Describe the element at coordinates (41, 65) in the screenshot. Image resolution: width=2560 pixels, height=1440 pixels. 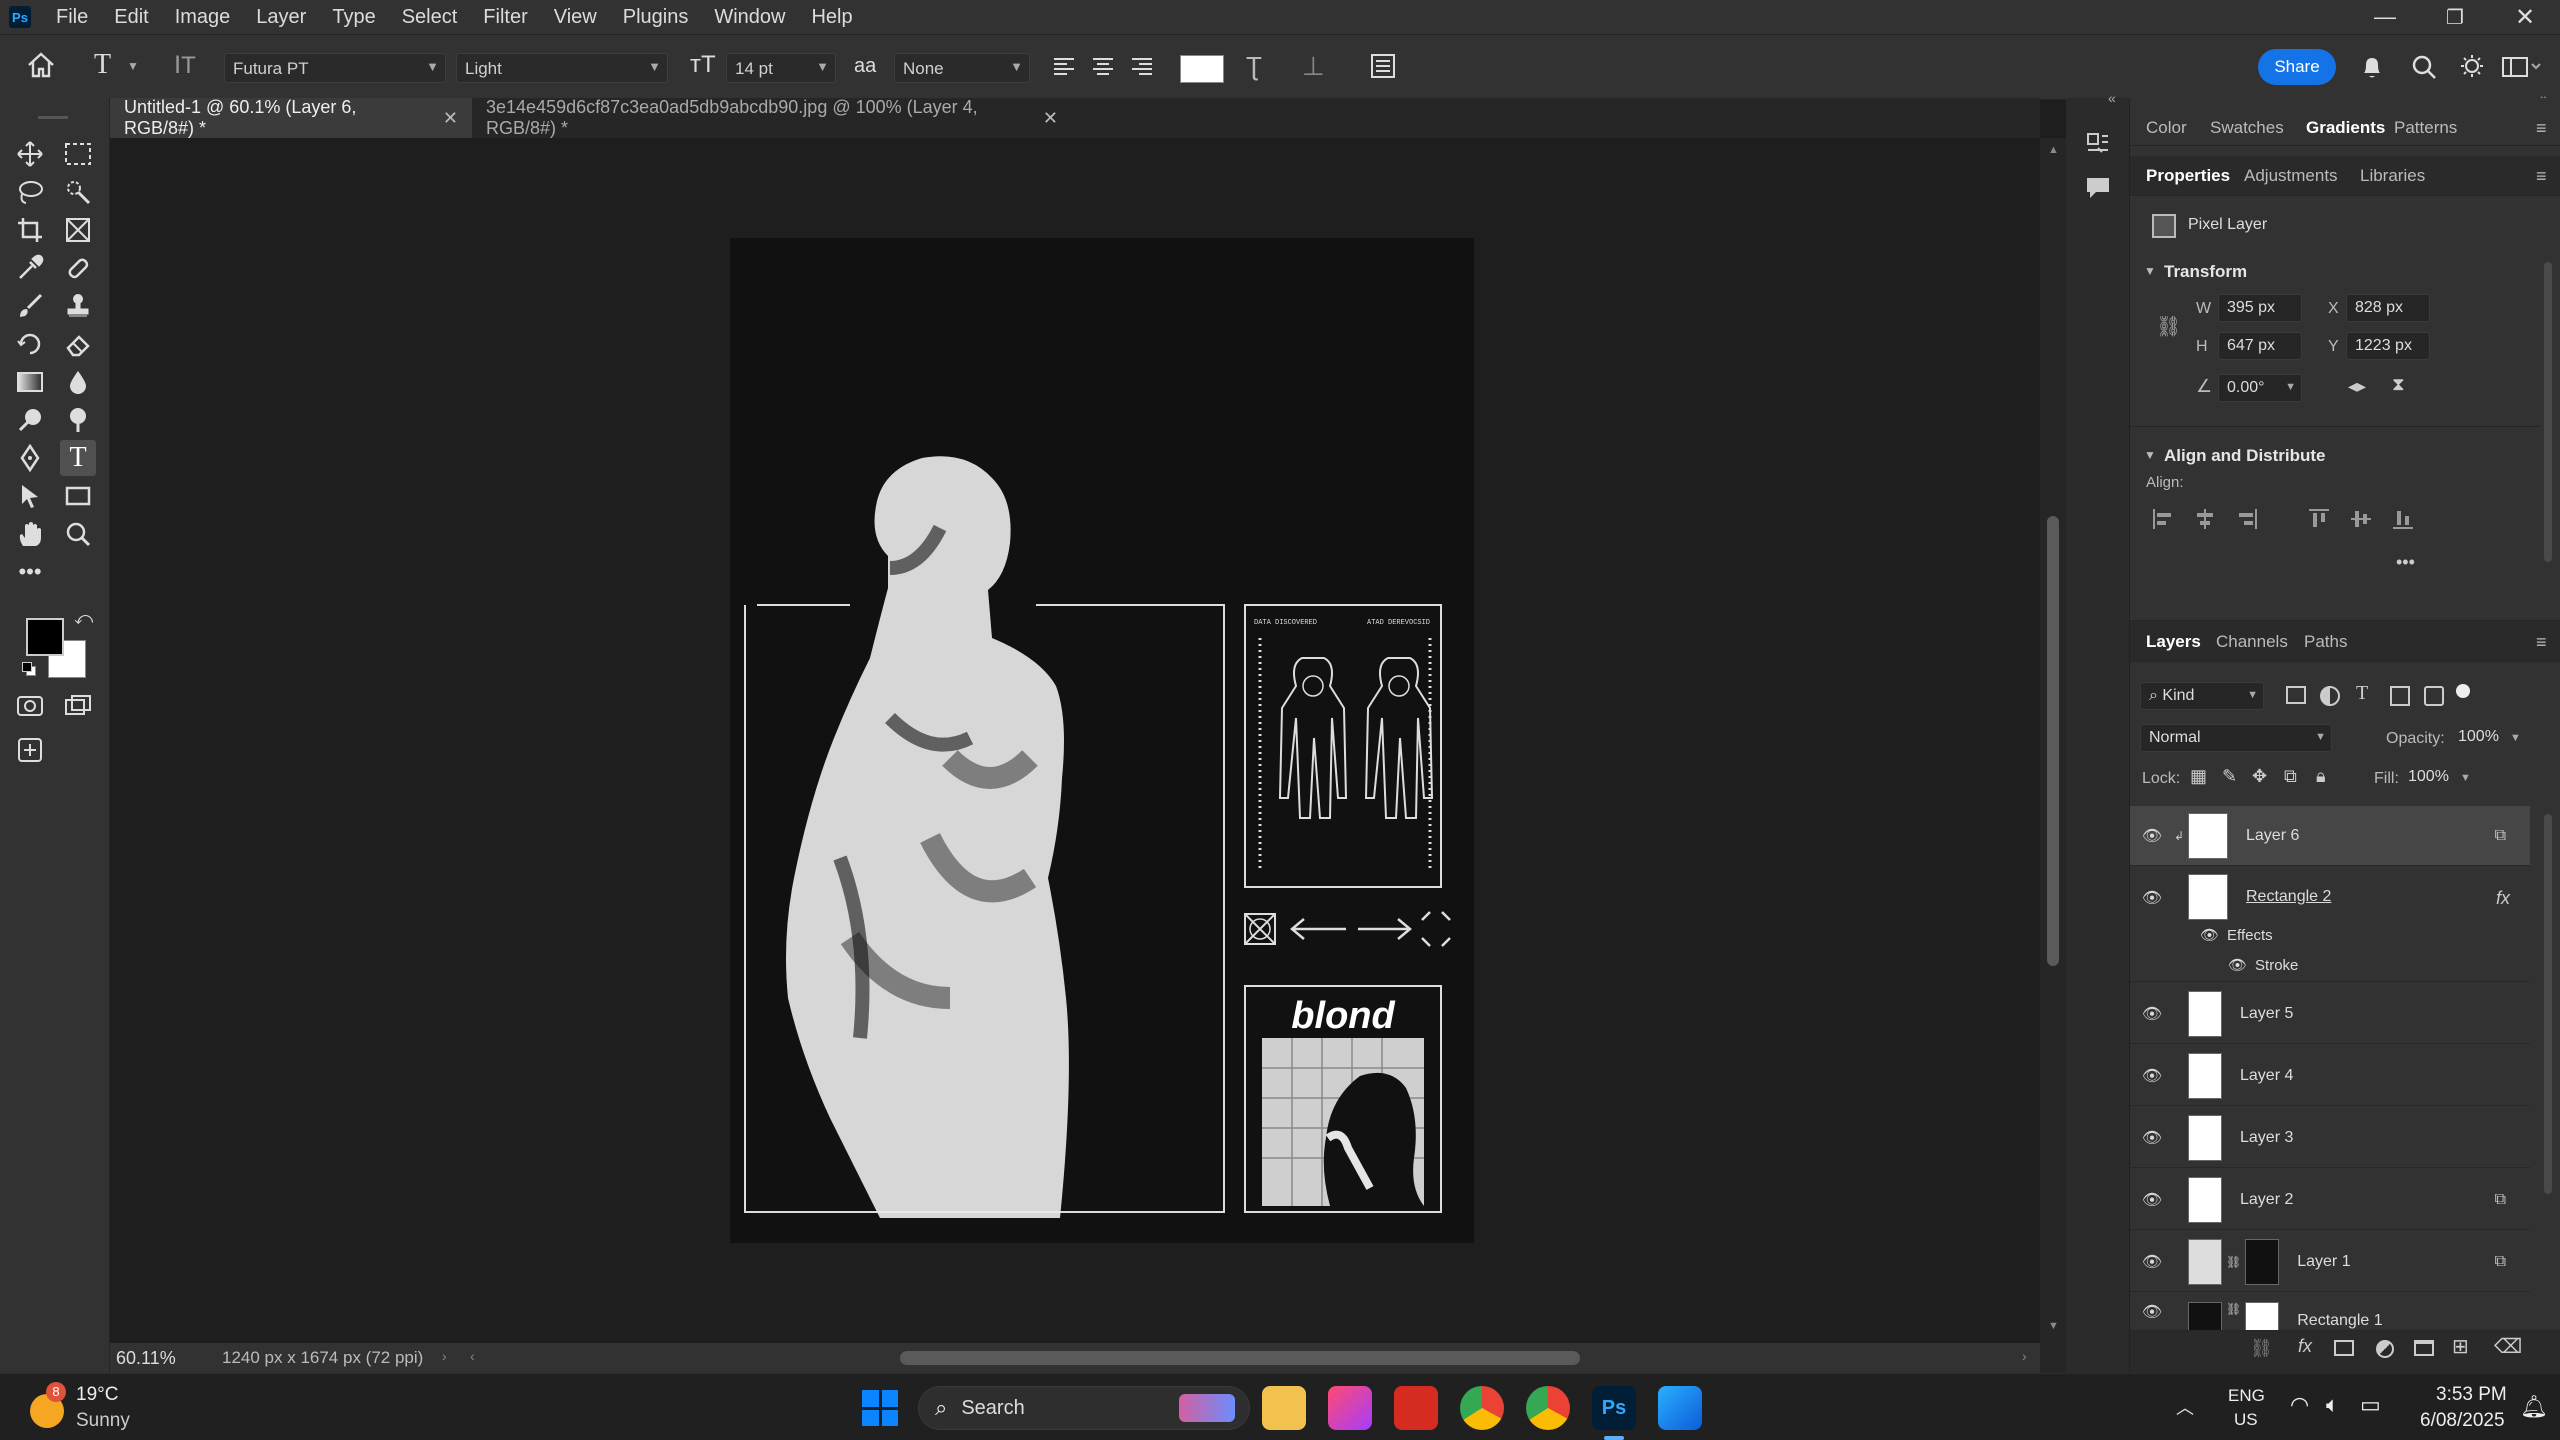
I see `home-icon` at that location.